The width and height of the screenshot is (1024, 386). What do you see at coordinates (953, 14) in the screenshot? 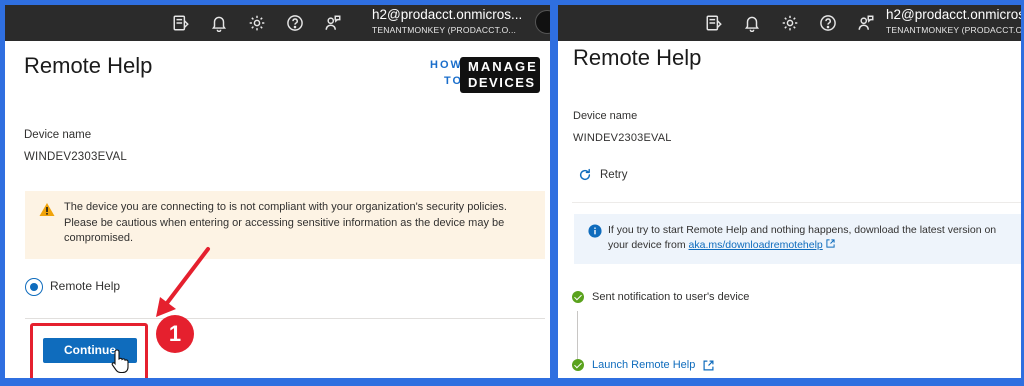
I see `account-user: h2@prodacct.onmicros` at bounding box center [953, 14].